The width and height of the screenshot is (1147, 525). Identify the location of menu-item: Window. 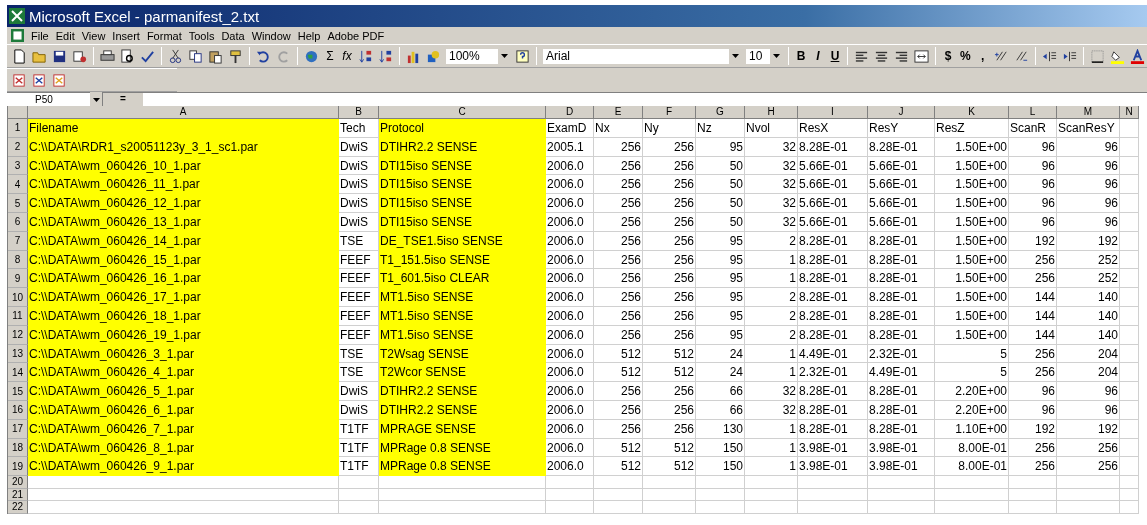
(271, 35).